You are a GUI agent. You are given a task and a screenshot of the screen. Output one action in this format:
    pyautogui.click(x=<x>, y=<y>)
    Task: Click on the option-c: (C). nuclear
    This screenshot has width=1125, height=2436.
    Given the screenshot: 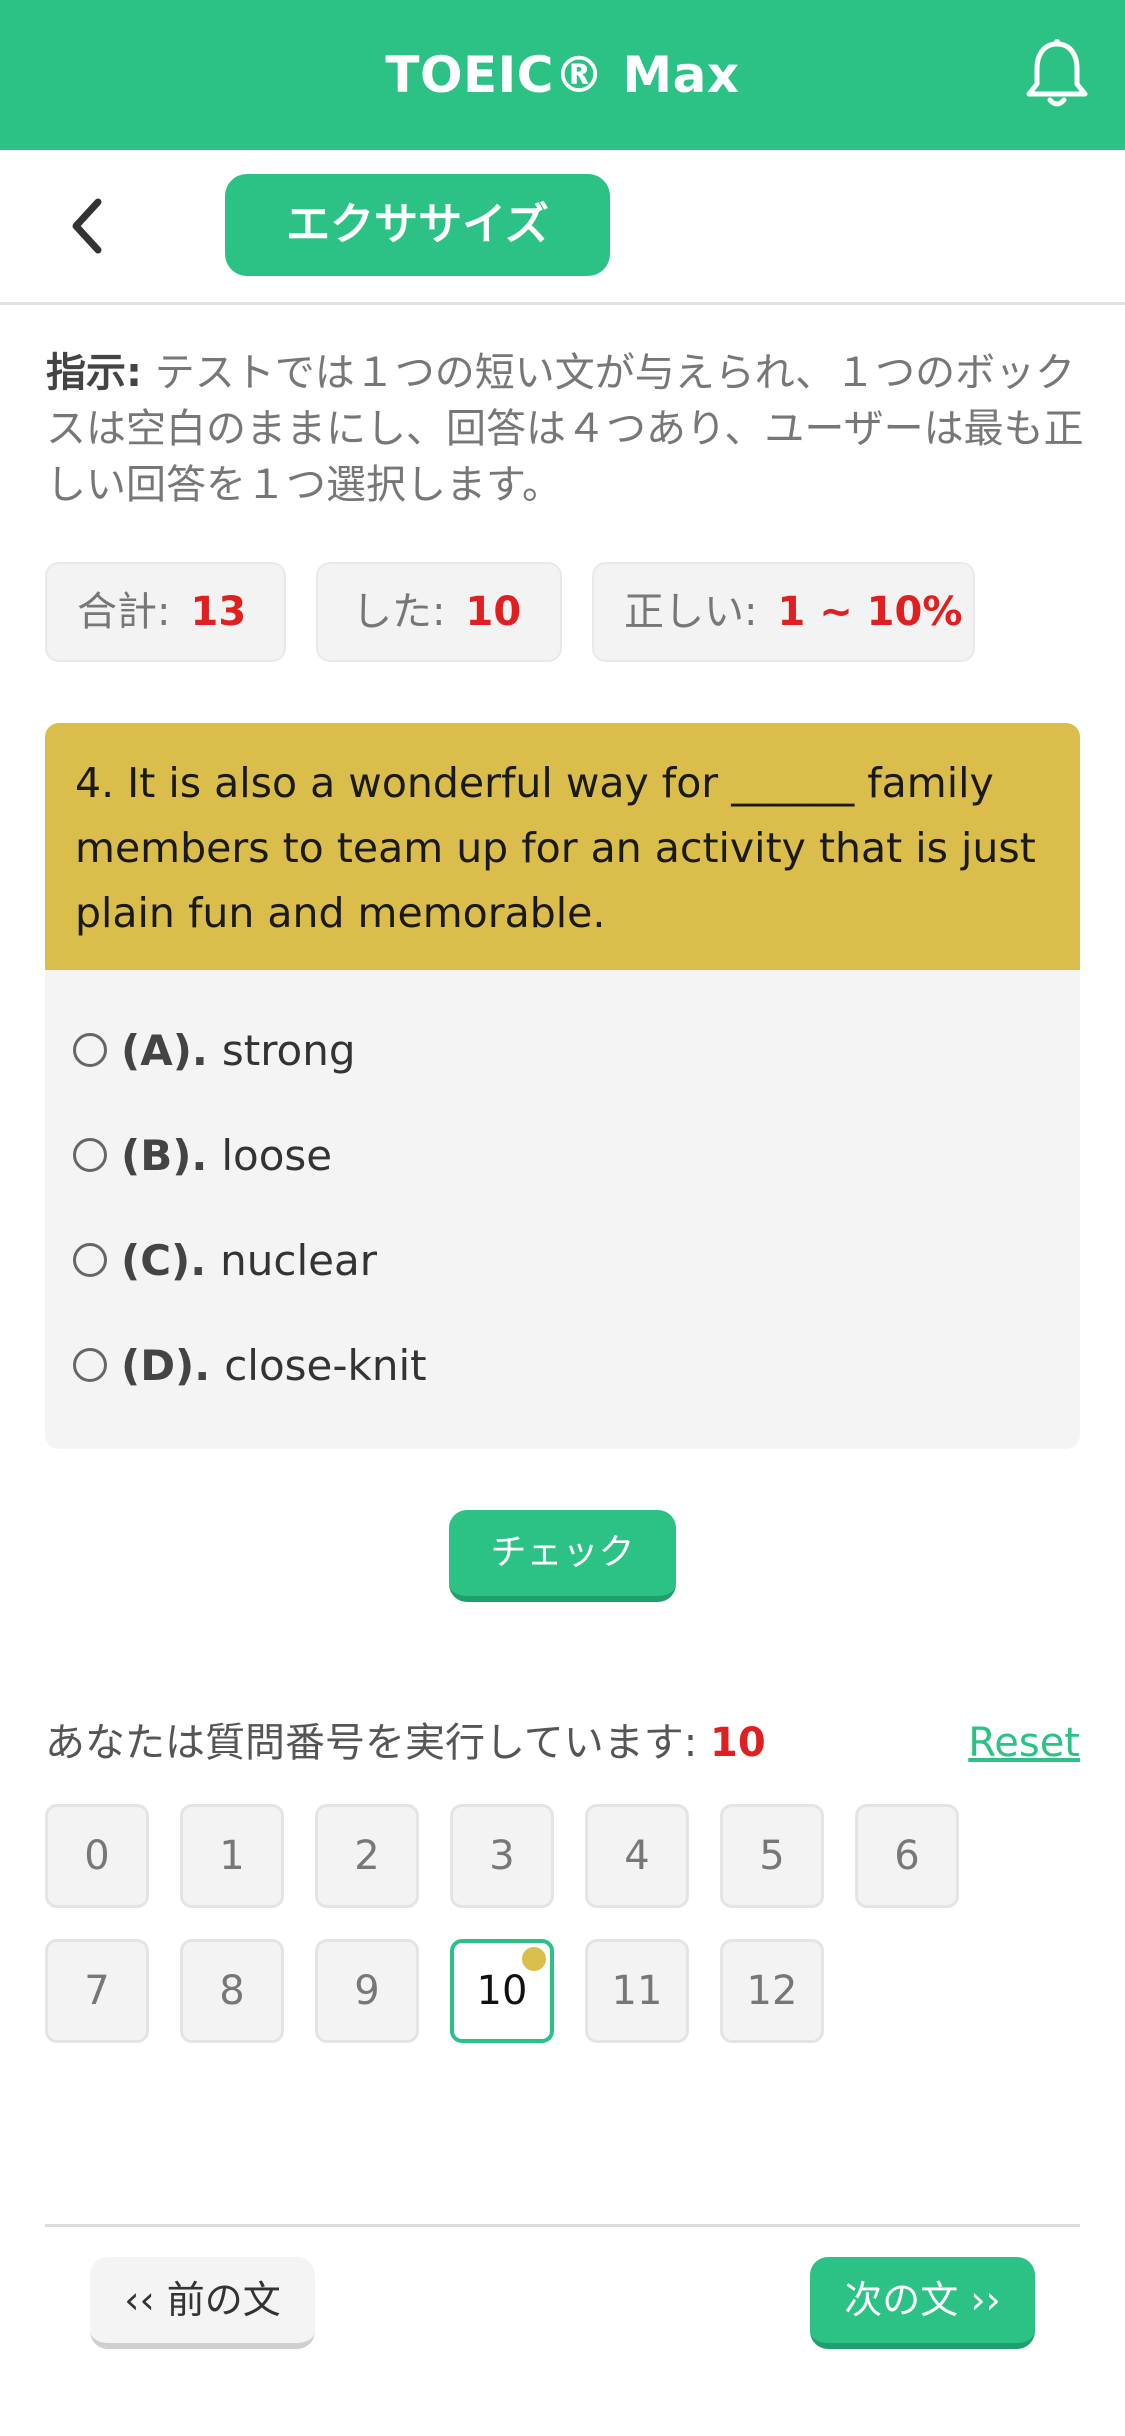 What is the action you would take?
    pyautogui.click(x=523, y=1261)
    